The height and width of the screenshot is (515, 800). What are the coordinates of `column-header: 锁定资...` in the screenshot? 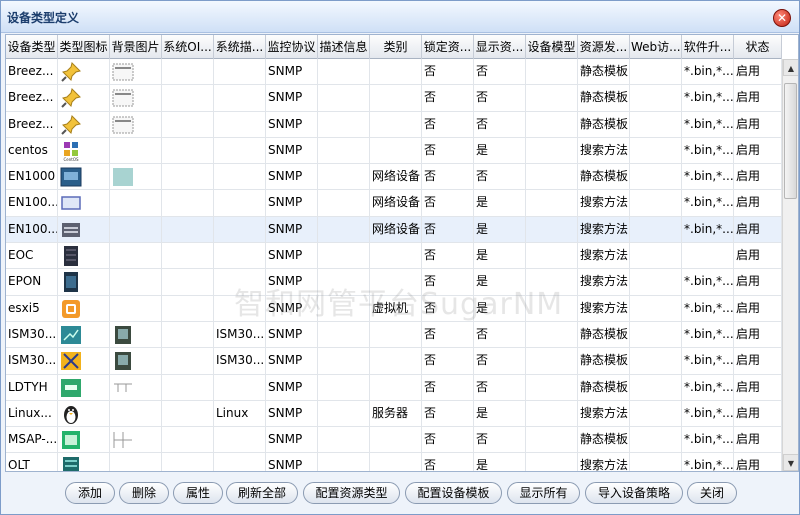 It's located at (448, 47).